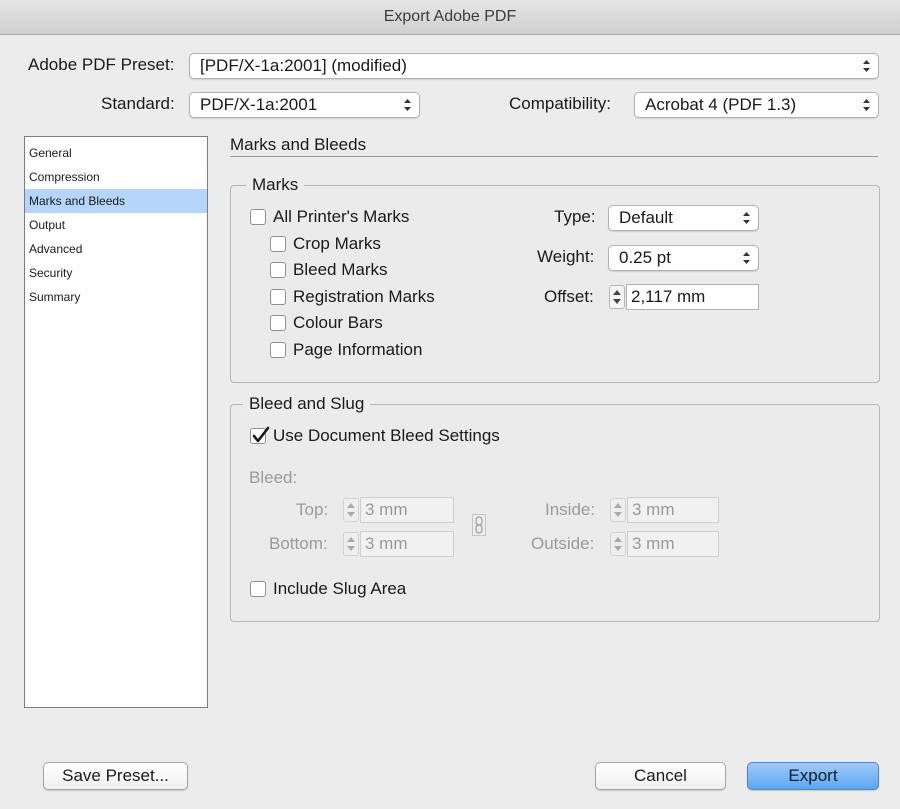 The height and width of the screenshot is (809, 900). Describe the element at coordinates (116, 273) in the screenshot. I see `sidebar-item-security: Security` at that location.